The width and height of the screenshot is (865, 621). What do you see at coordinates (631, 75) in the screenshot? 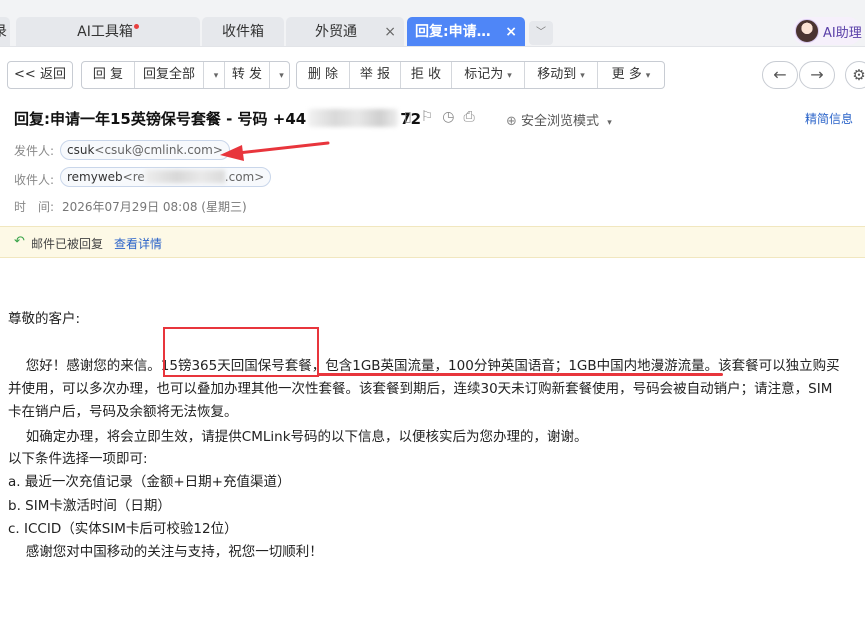
I see `more-button: 更 多 ▾` at bounding box center [631, 75].